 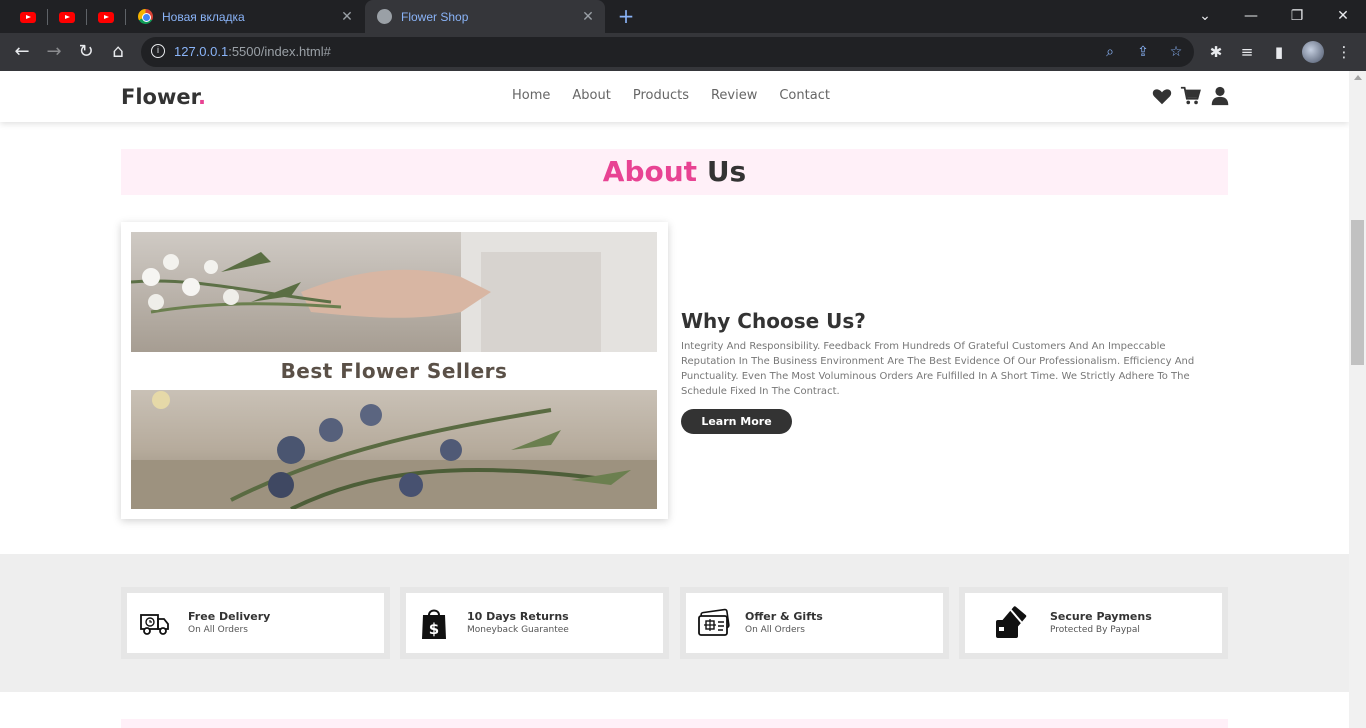 I want to click on address-path: :5500/index.html#, so click(x=279, y=51).